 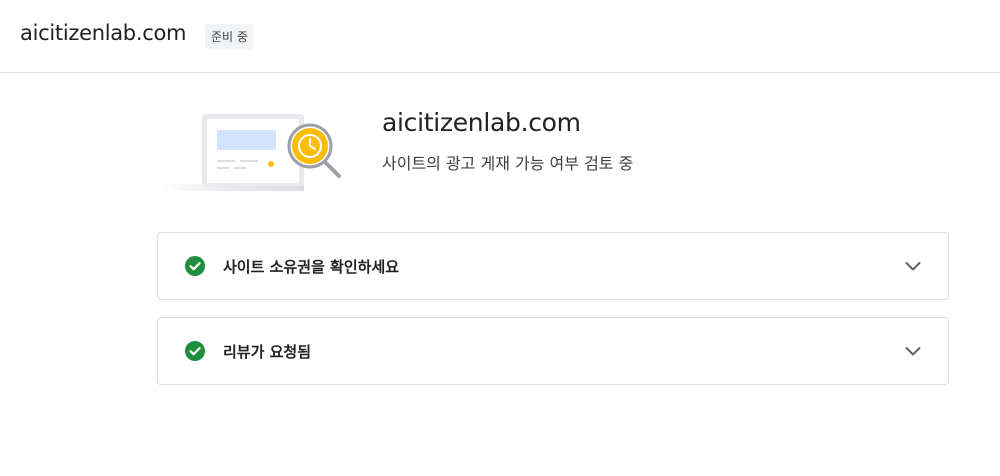 What do you see at coordinates (267, 352) in the screenshot?
I see `step-label: 리뷰가 요청됨` at bounding box center [267, 352].